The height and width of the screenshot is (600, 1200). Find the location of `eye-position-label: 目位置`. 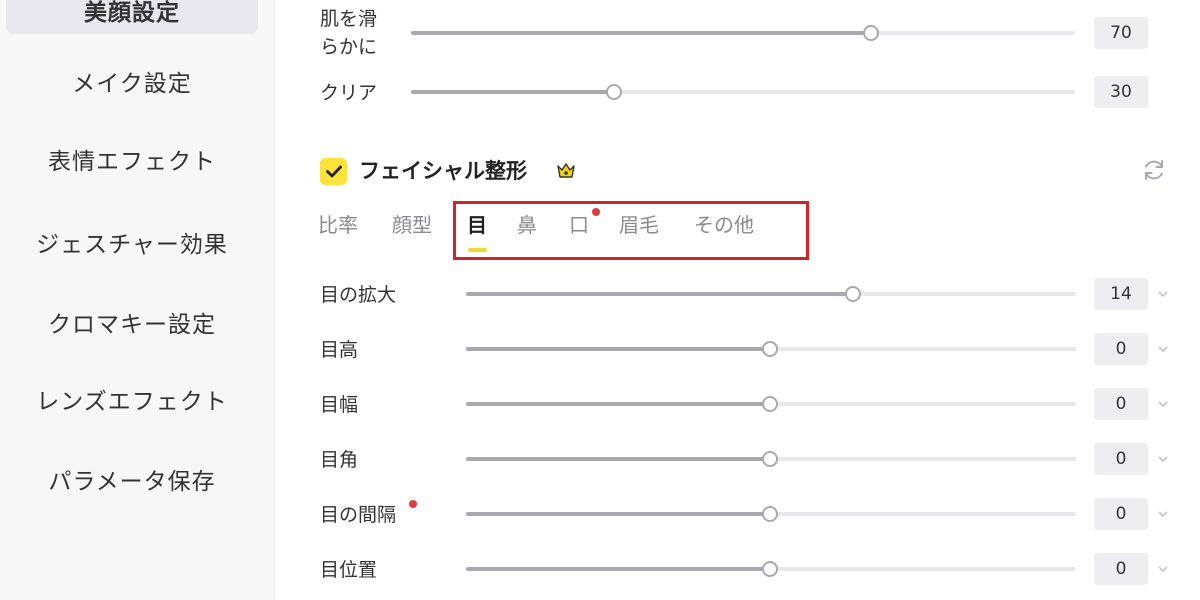

eye-position-label: 目位置 is located at coordinates (349, 570).